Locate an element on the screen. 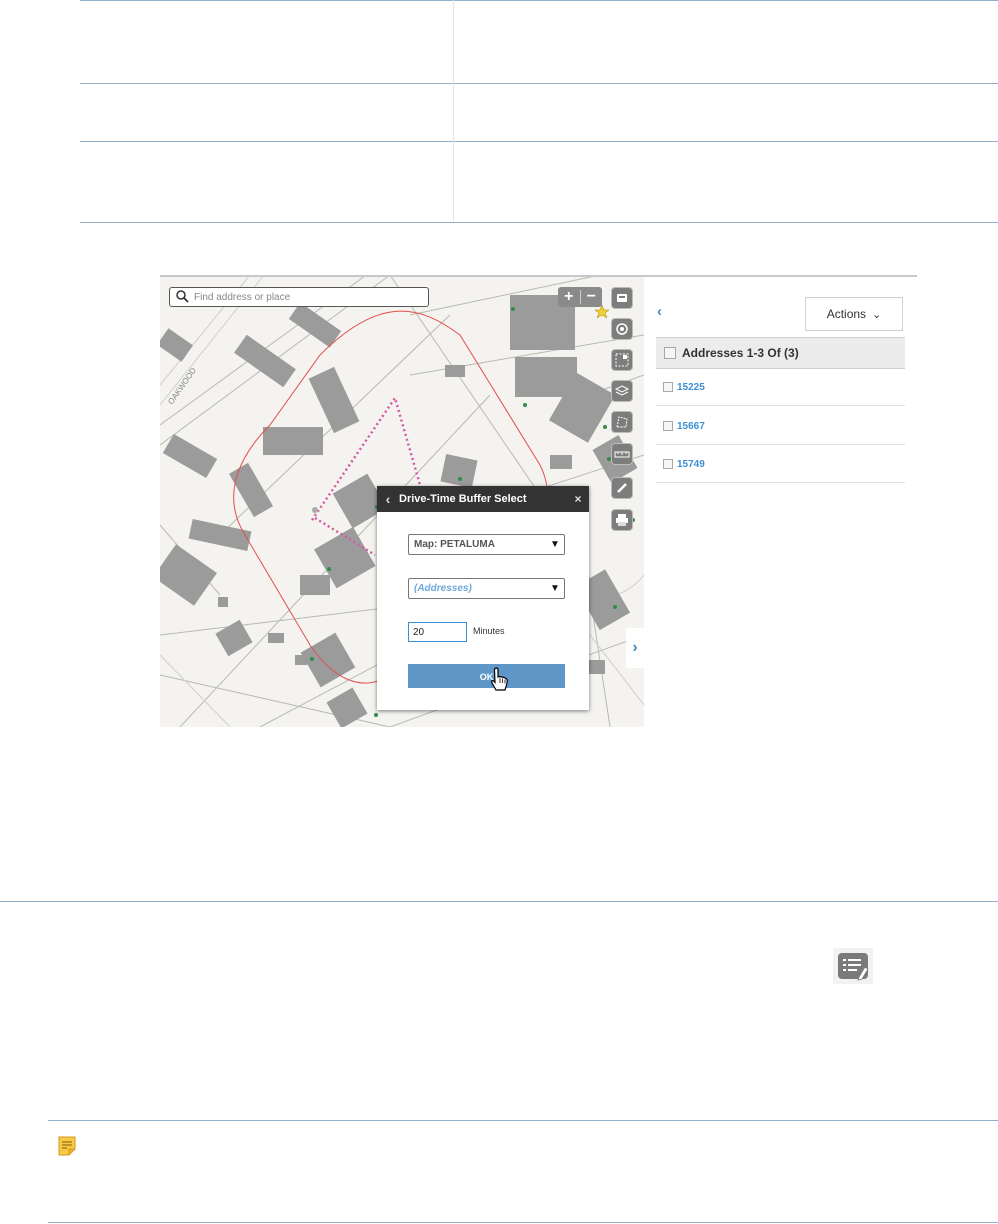  result-row: 15667 is located at coordinates (780, 426).